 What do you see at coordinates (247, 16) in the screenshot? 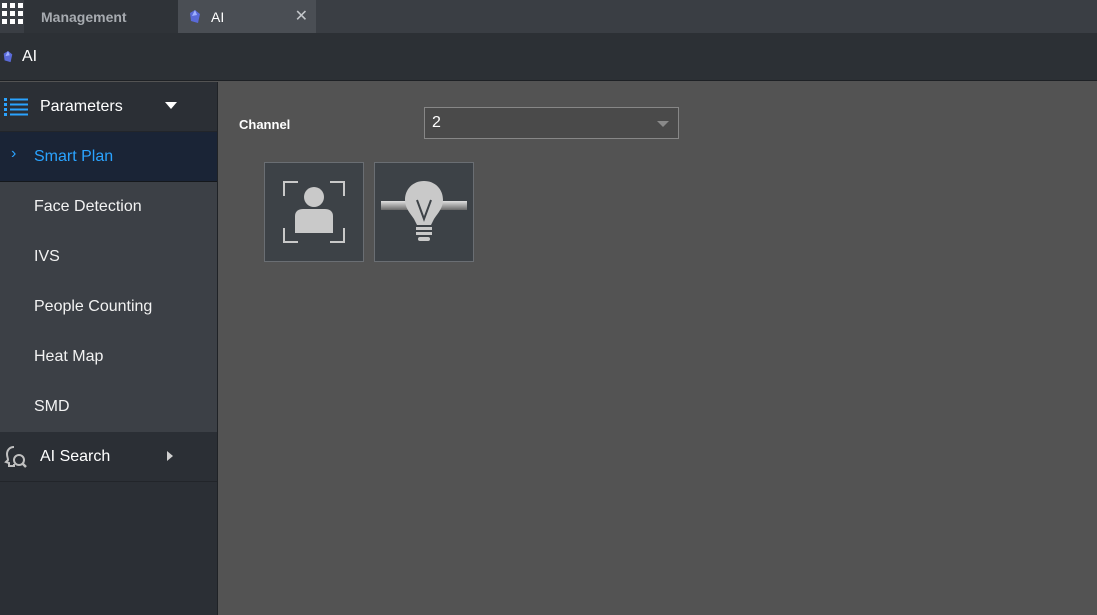
I see `tab-ai: AI ✕` at bounding box center [247, 16].